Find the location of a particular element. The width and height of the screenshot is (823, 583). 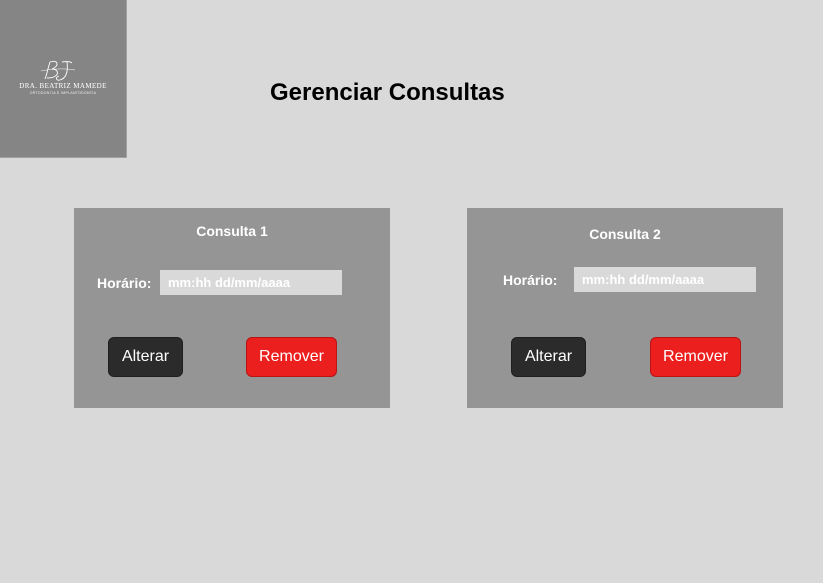

page-title: Gerenciar Consultas is located at coordinates (387, 92).